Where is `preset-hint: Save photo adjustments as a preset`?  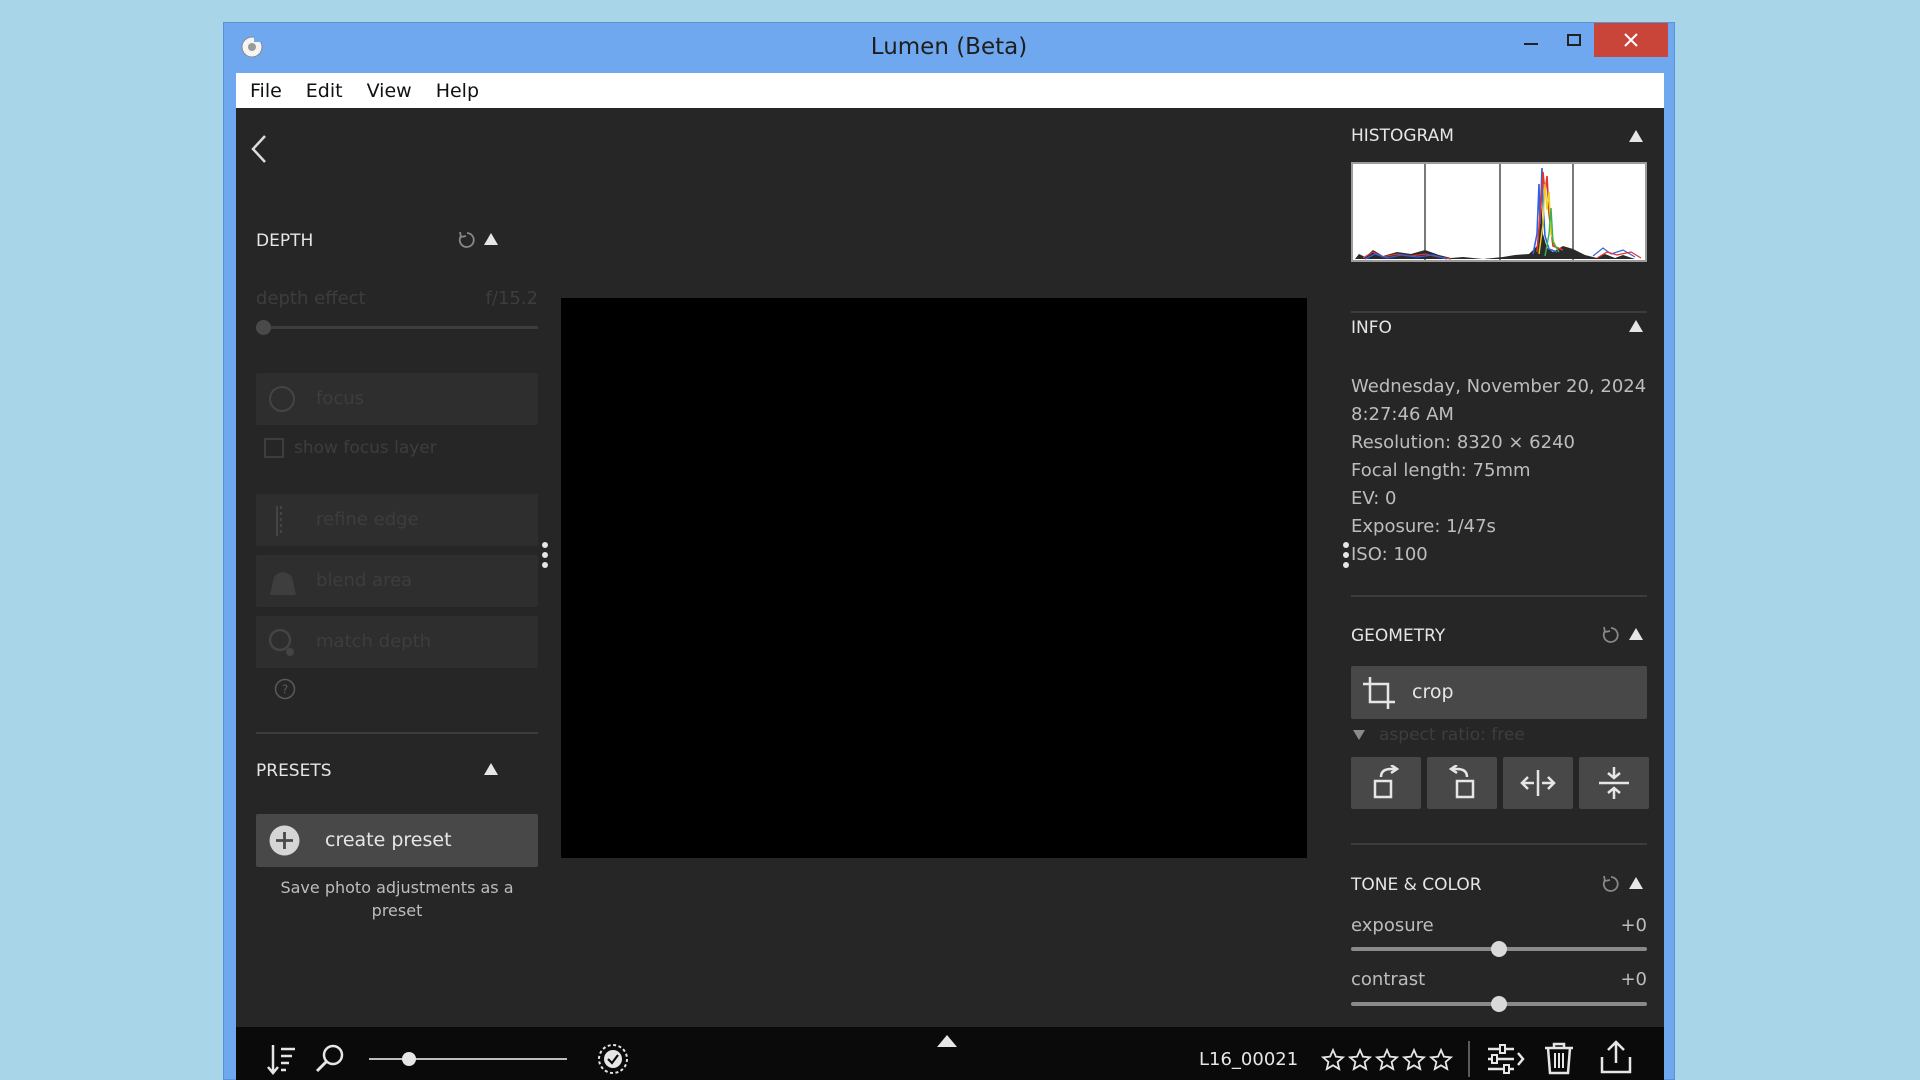
preset-hint: Save photo adjustments as a preset is located at coordinates (397, 899).